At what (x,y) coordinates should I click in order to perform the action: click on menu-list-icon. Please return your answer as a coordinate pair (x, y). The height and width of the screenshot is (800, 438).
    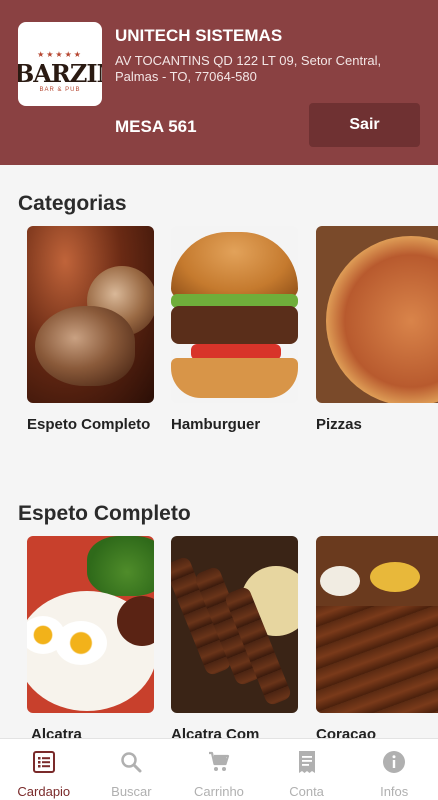
    Looking at the image, I should click on (44, 762).